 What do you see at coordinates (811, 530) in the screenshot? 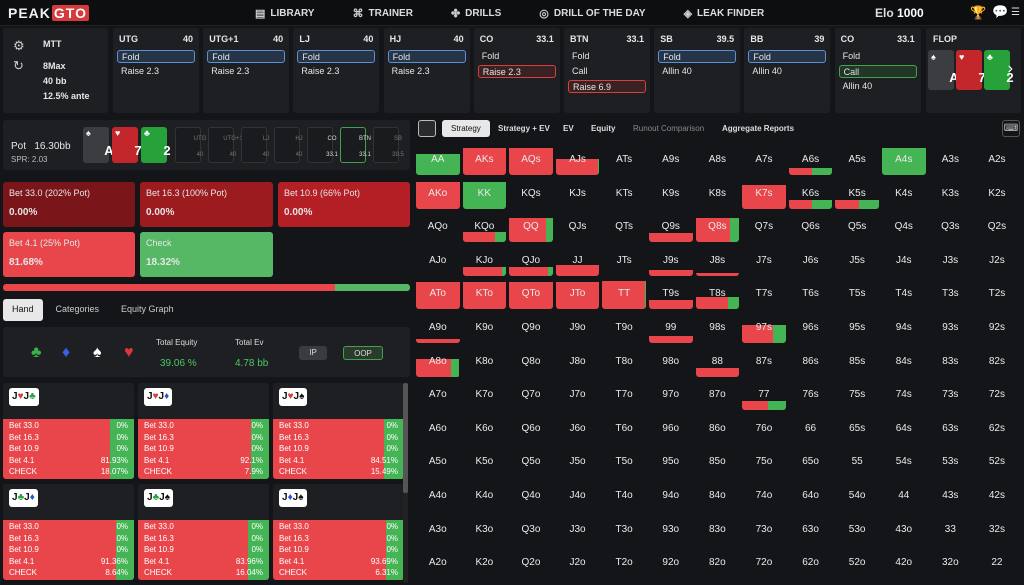
I see `range-cell: 63o` at bounding box center [811, 530].